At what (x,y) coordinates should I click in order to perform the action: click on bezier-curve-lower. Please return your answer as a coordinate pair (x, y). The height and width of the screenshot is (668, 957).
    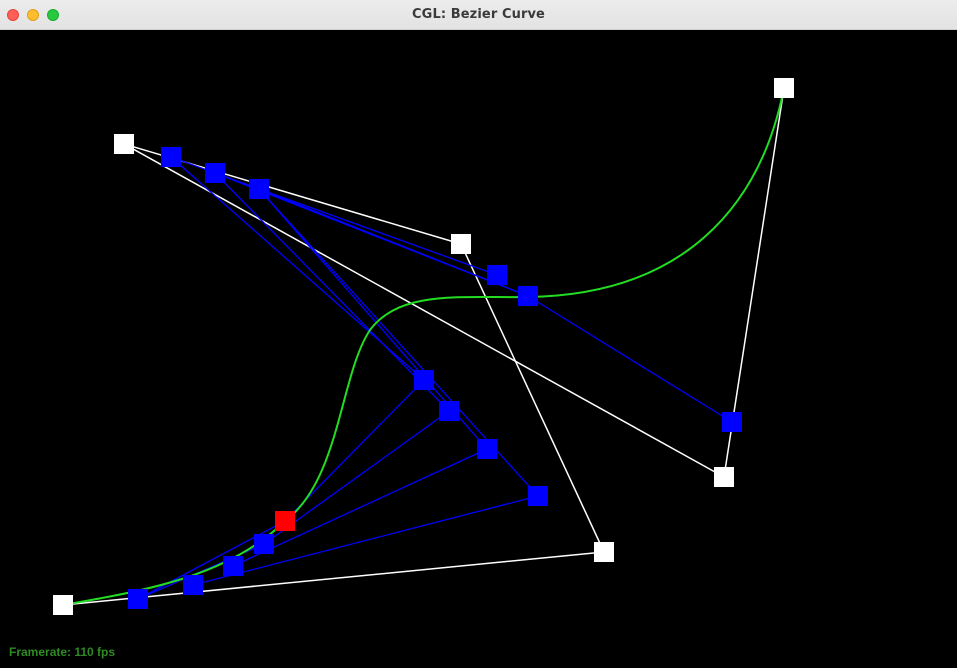
    Looking at the image, I should click on (174, 563).